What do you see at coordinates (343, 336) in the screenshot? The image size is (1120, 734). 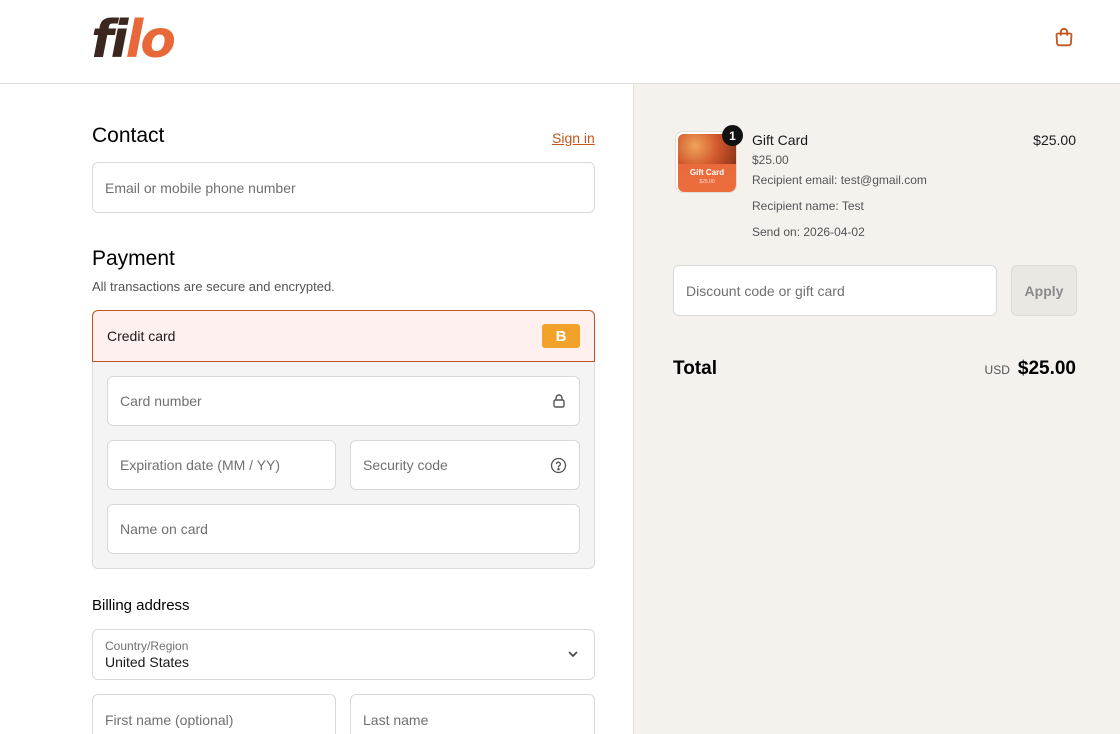 I see `credit-card-option: Credit card B` at bounding box center [343, 336].